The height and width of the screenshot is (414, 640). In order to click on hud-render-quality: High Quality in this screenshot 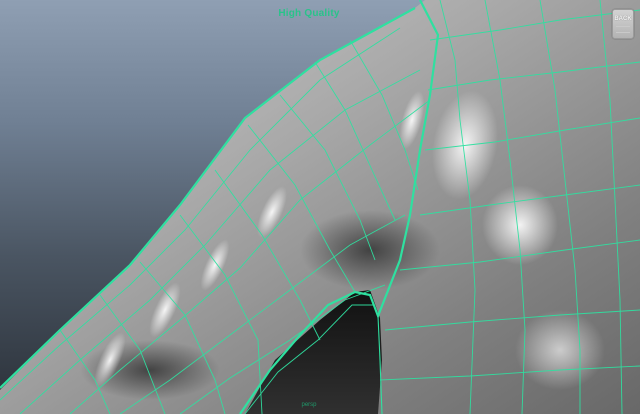, I will do `click(309, 13)`.